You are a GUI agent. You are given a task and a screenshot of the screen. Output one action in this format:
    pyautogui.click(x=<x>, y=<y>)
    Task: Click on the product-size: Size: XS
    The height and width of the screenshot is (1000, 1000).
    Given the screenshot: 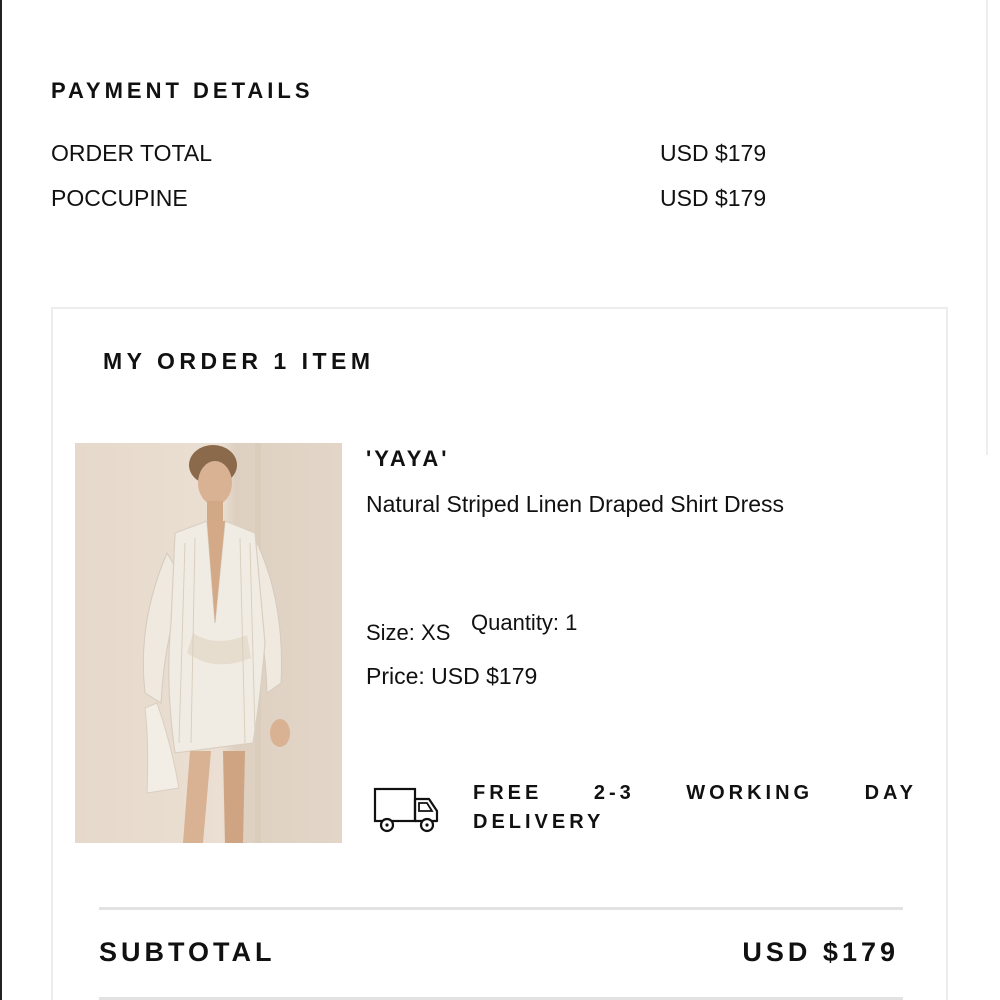 What is the action you would take?
    pyautogui.click(x=408, y=632)
    